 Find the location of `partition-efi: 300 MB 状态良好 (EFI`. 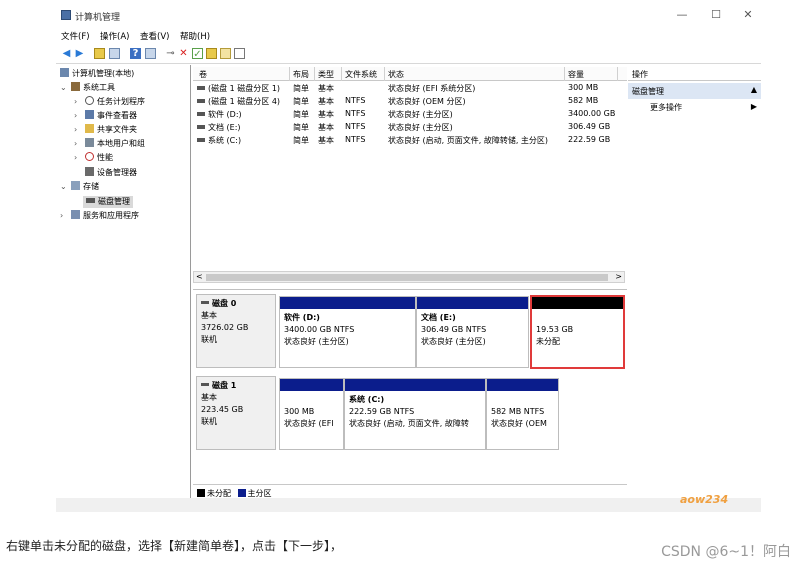

partition-efi: 300 MB 状态良好 (EFI is located at coordinates (311, 414).